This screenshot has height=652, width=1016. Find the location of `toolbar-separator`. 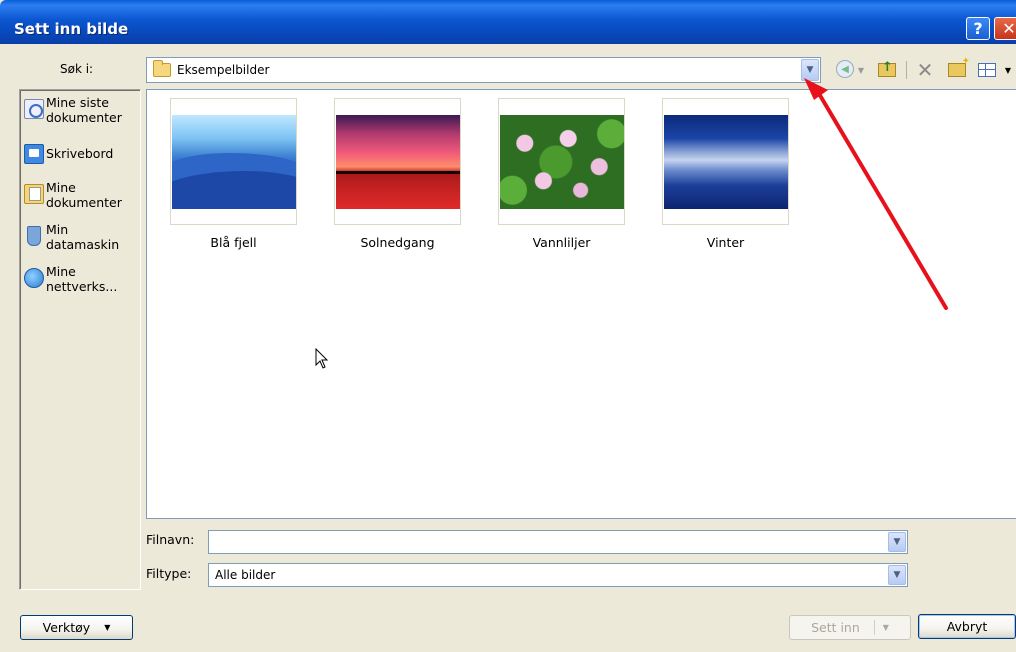

toolbar-separator is located at coordinates (906, 70).